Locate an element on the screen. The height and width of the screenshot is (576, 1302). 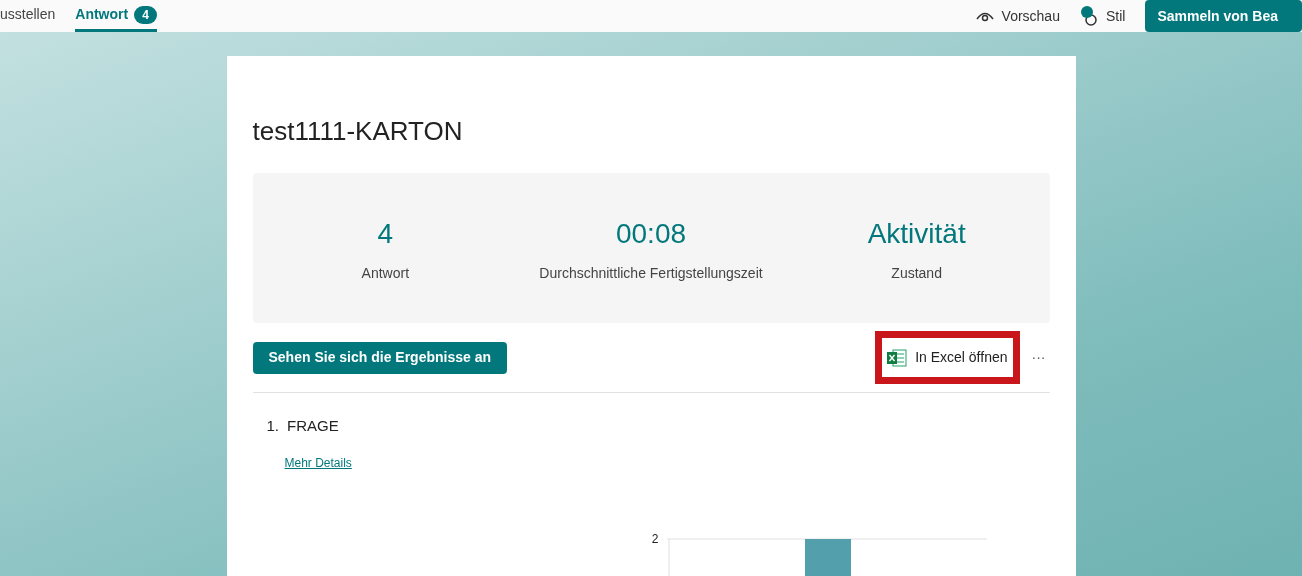
question-title: FRAGE is located at coordinates (313, 426).